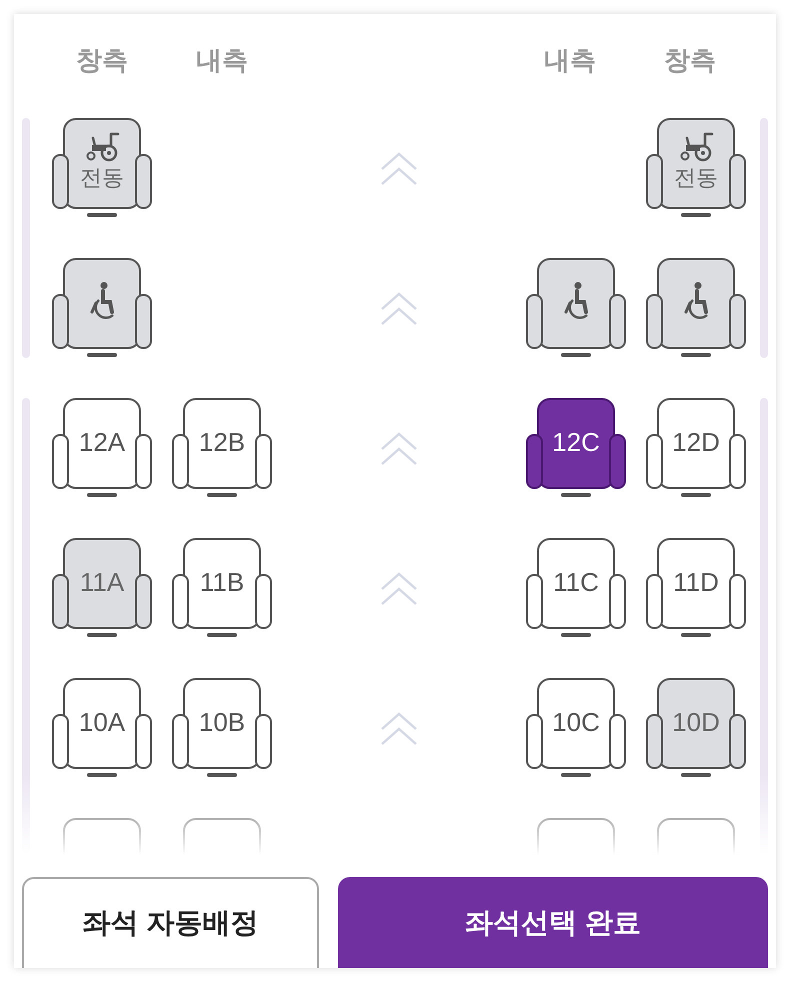 This screenshot has height=982, width=790. Describe the element at coordinates (576, 582) in the screenshot. I see `seat-number: 11C` at that location.